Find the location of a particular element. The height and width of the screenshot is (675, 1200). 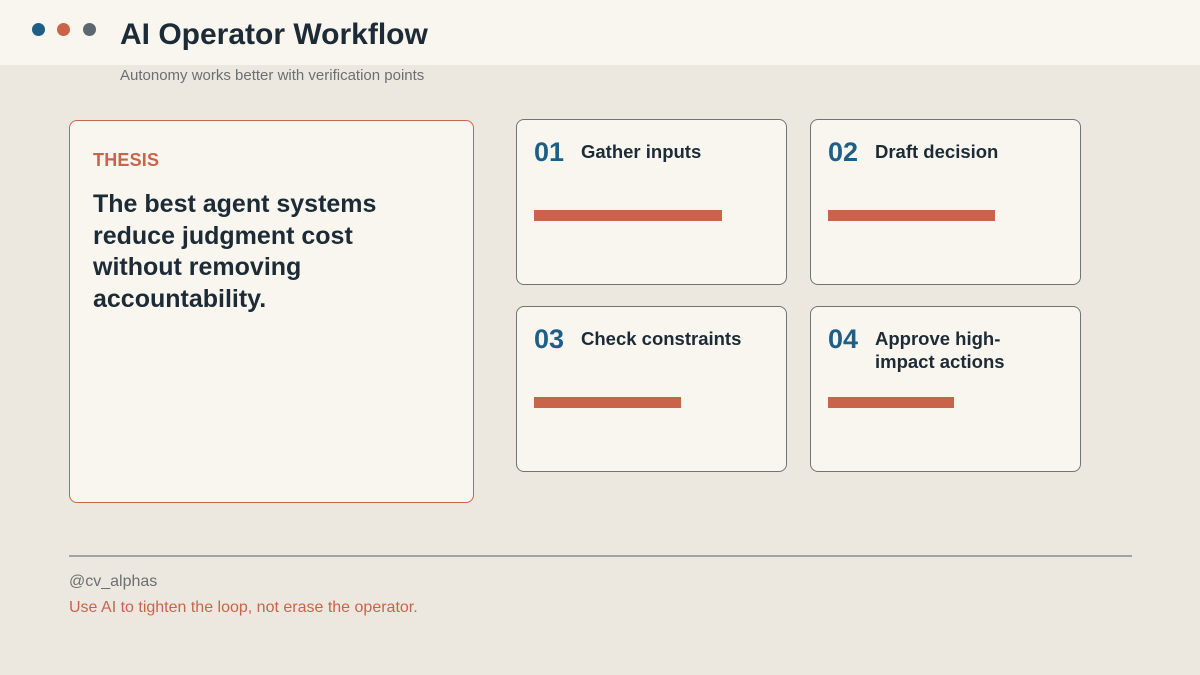

page-title: AI Operator Workflow is located at coordinates (274, 34).